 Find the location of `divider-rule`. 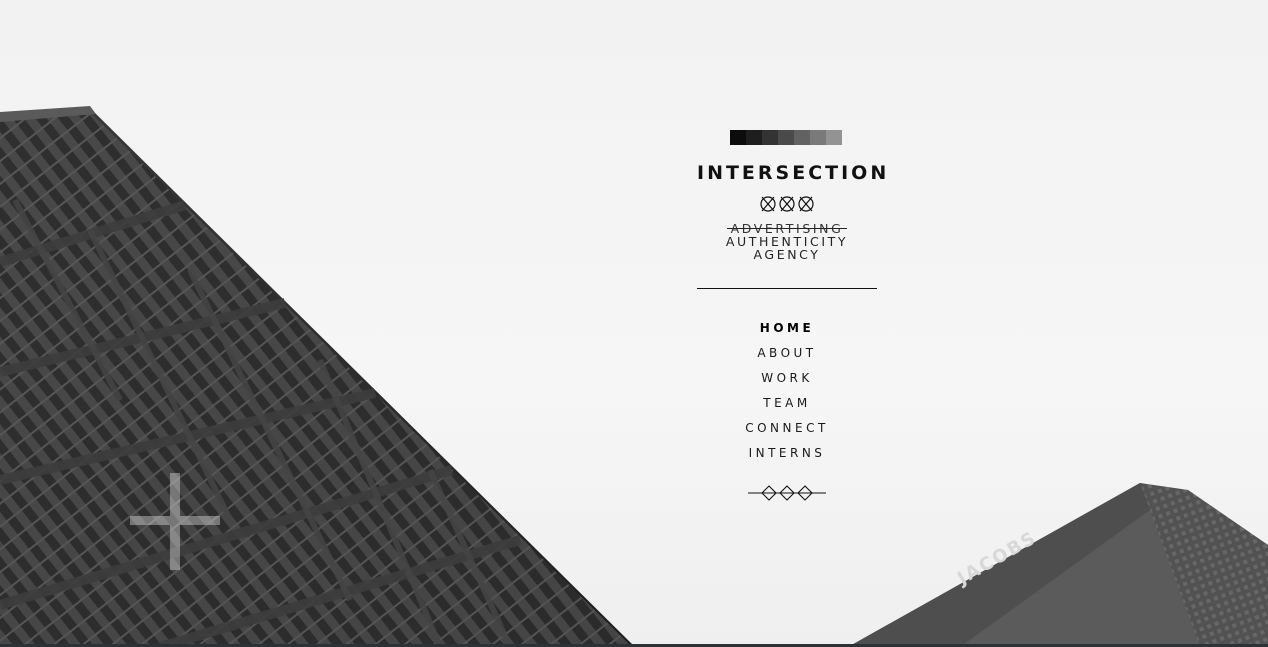

divider-rule is located at coordinates (787, 288).